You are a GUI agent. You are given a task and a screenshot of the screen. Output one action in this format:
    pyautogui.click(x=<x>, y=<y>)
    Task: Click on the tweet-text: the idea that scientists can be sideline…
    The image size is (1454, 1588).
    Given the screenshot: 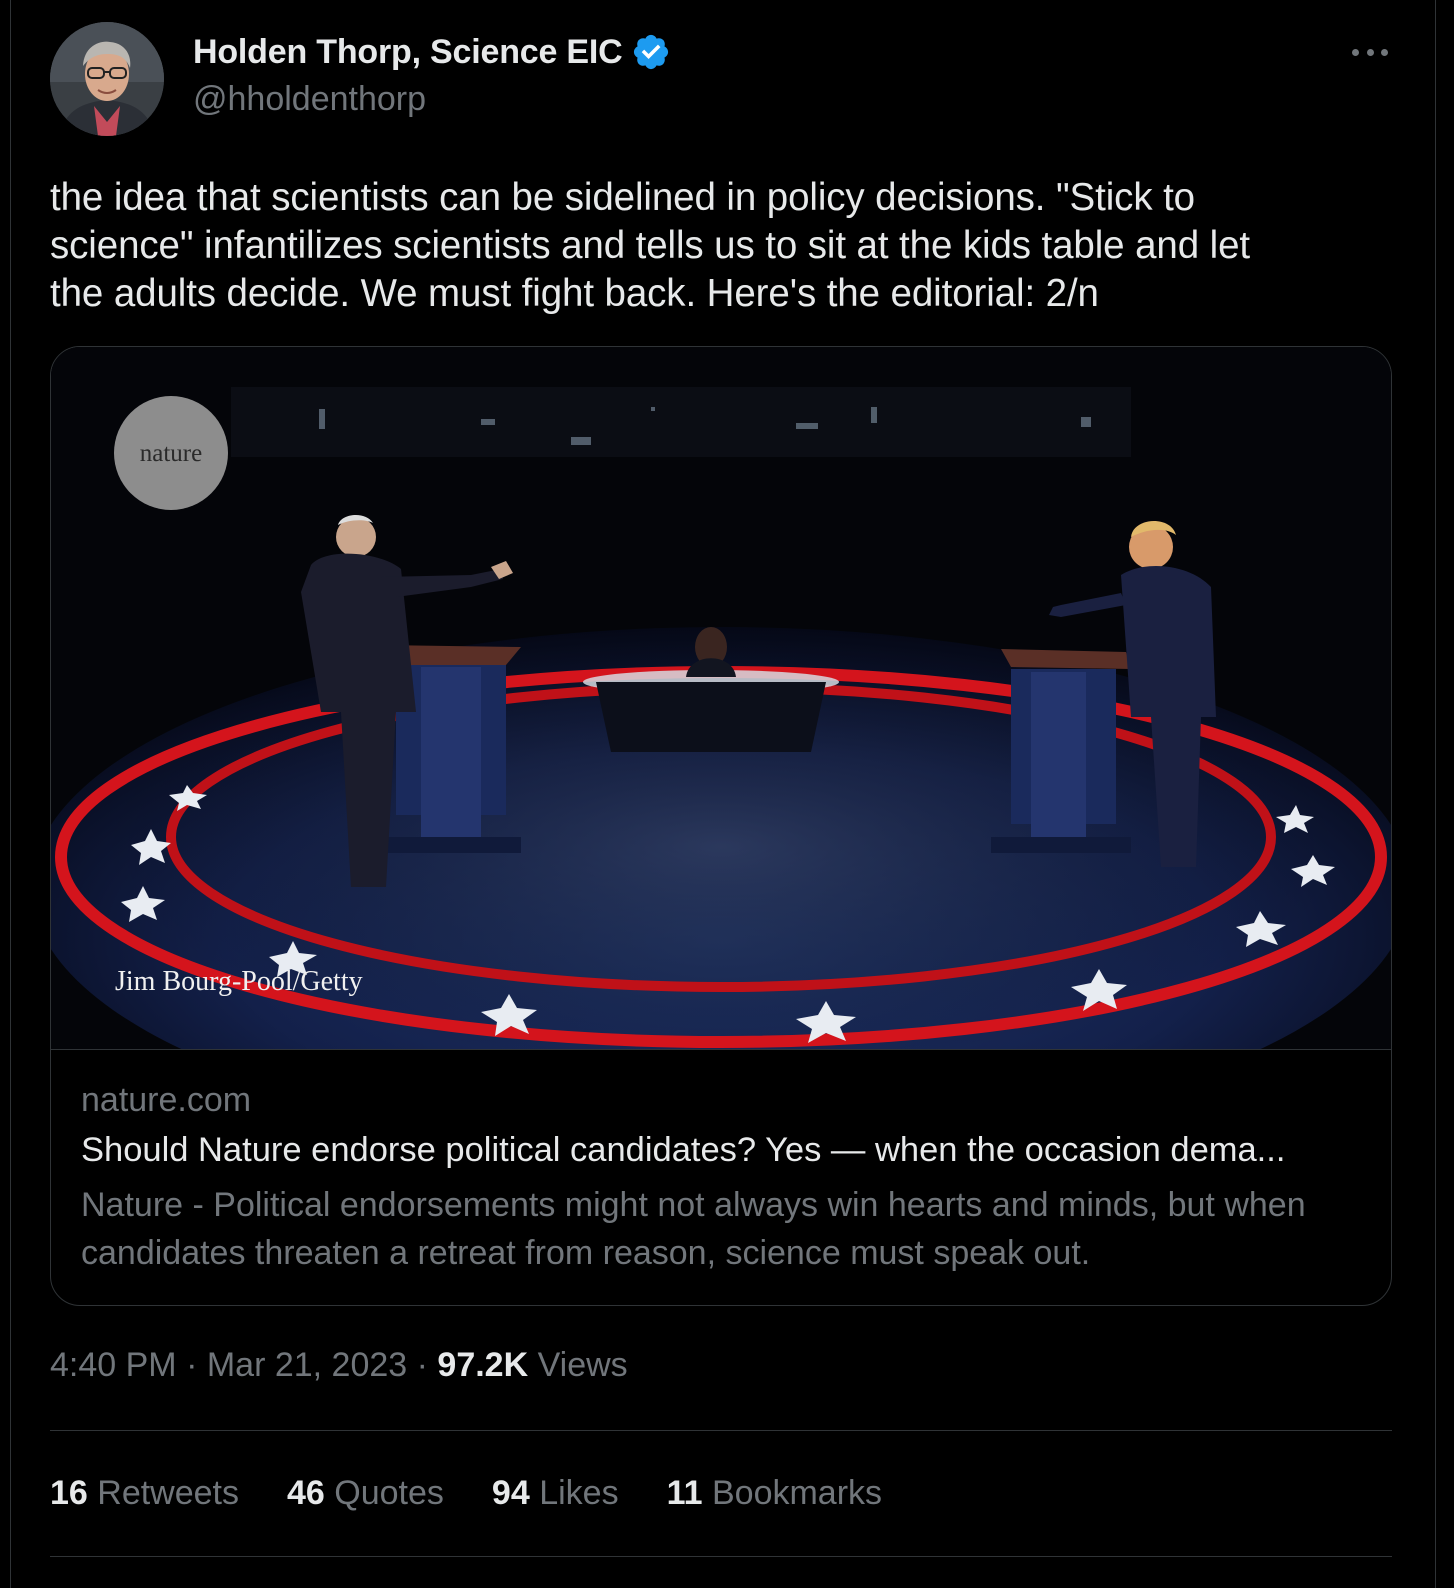 What is the action you would take?
    pyautogui.click(x=650, y=245)
    